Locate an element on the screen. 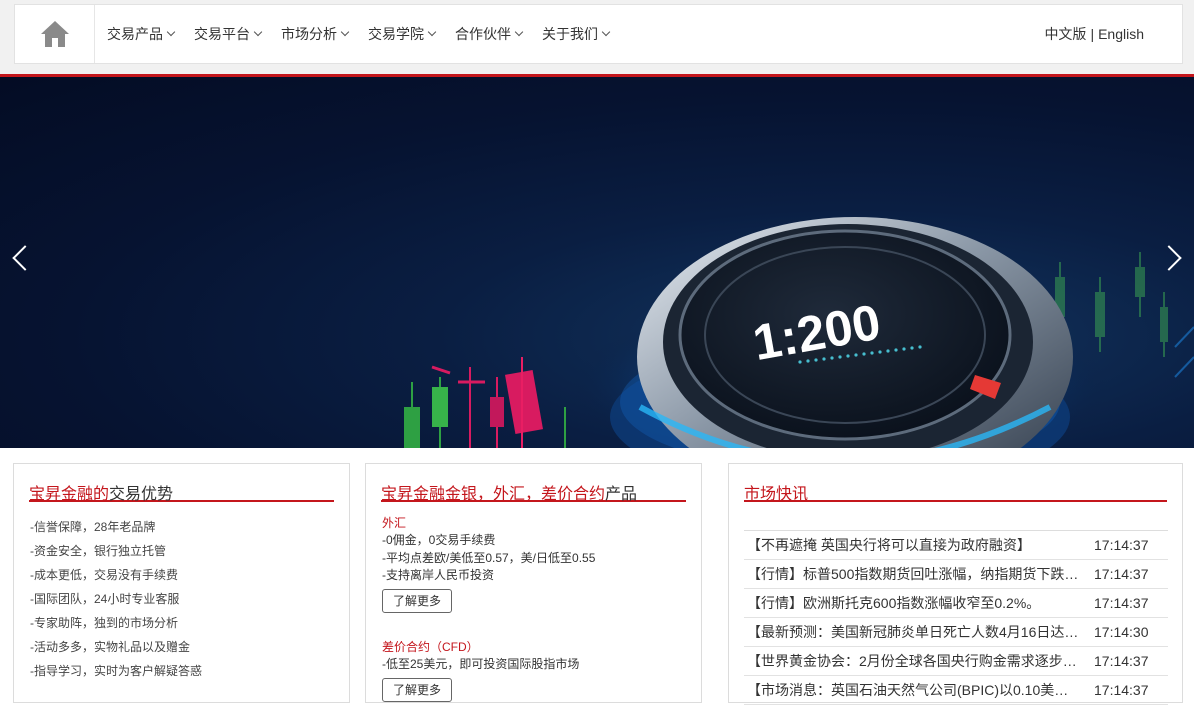 The height and width of the screenshot is (705, 1194). nav-item-platform: 交易平台 is located at coordinates (228, 34).